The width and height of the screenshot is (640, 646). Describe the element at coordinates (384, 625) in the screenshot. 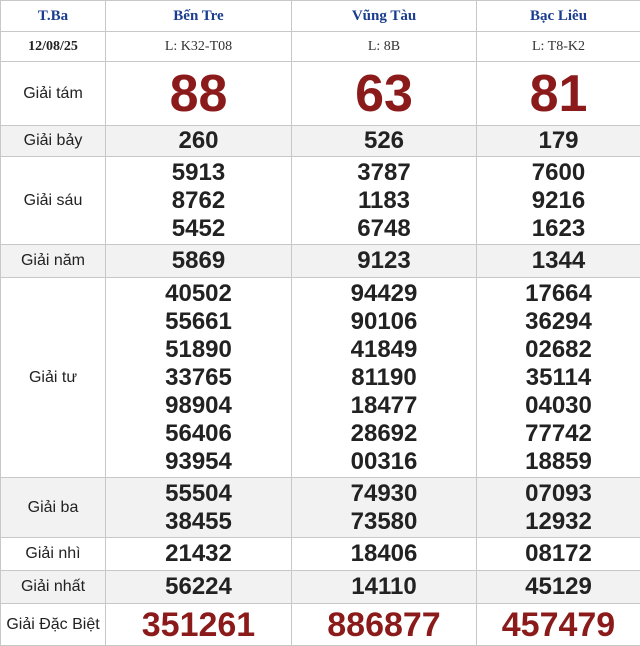

I see `prize-cell: 886877` at that location.